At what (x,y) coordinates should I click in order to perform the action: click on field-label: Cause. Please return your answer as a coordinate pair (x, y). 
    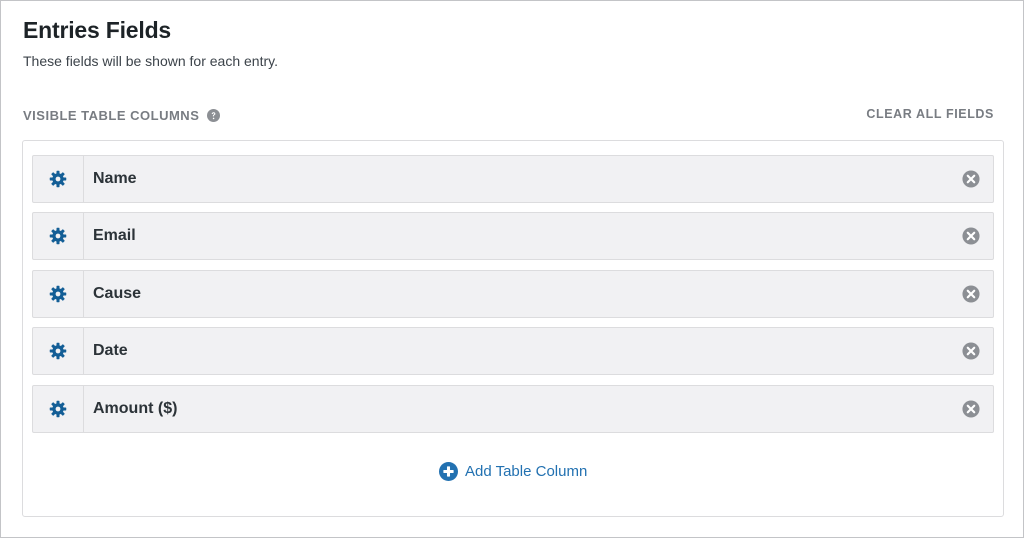
    Looking at the image, I should click on (117, 293).